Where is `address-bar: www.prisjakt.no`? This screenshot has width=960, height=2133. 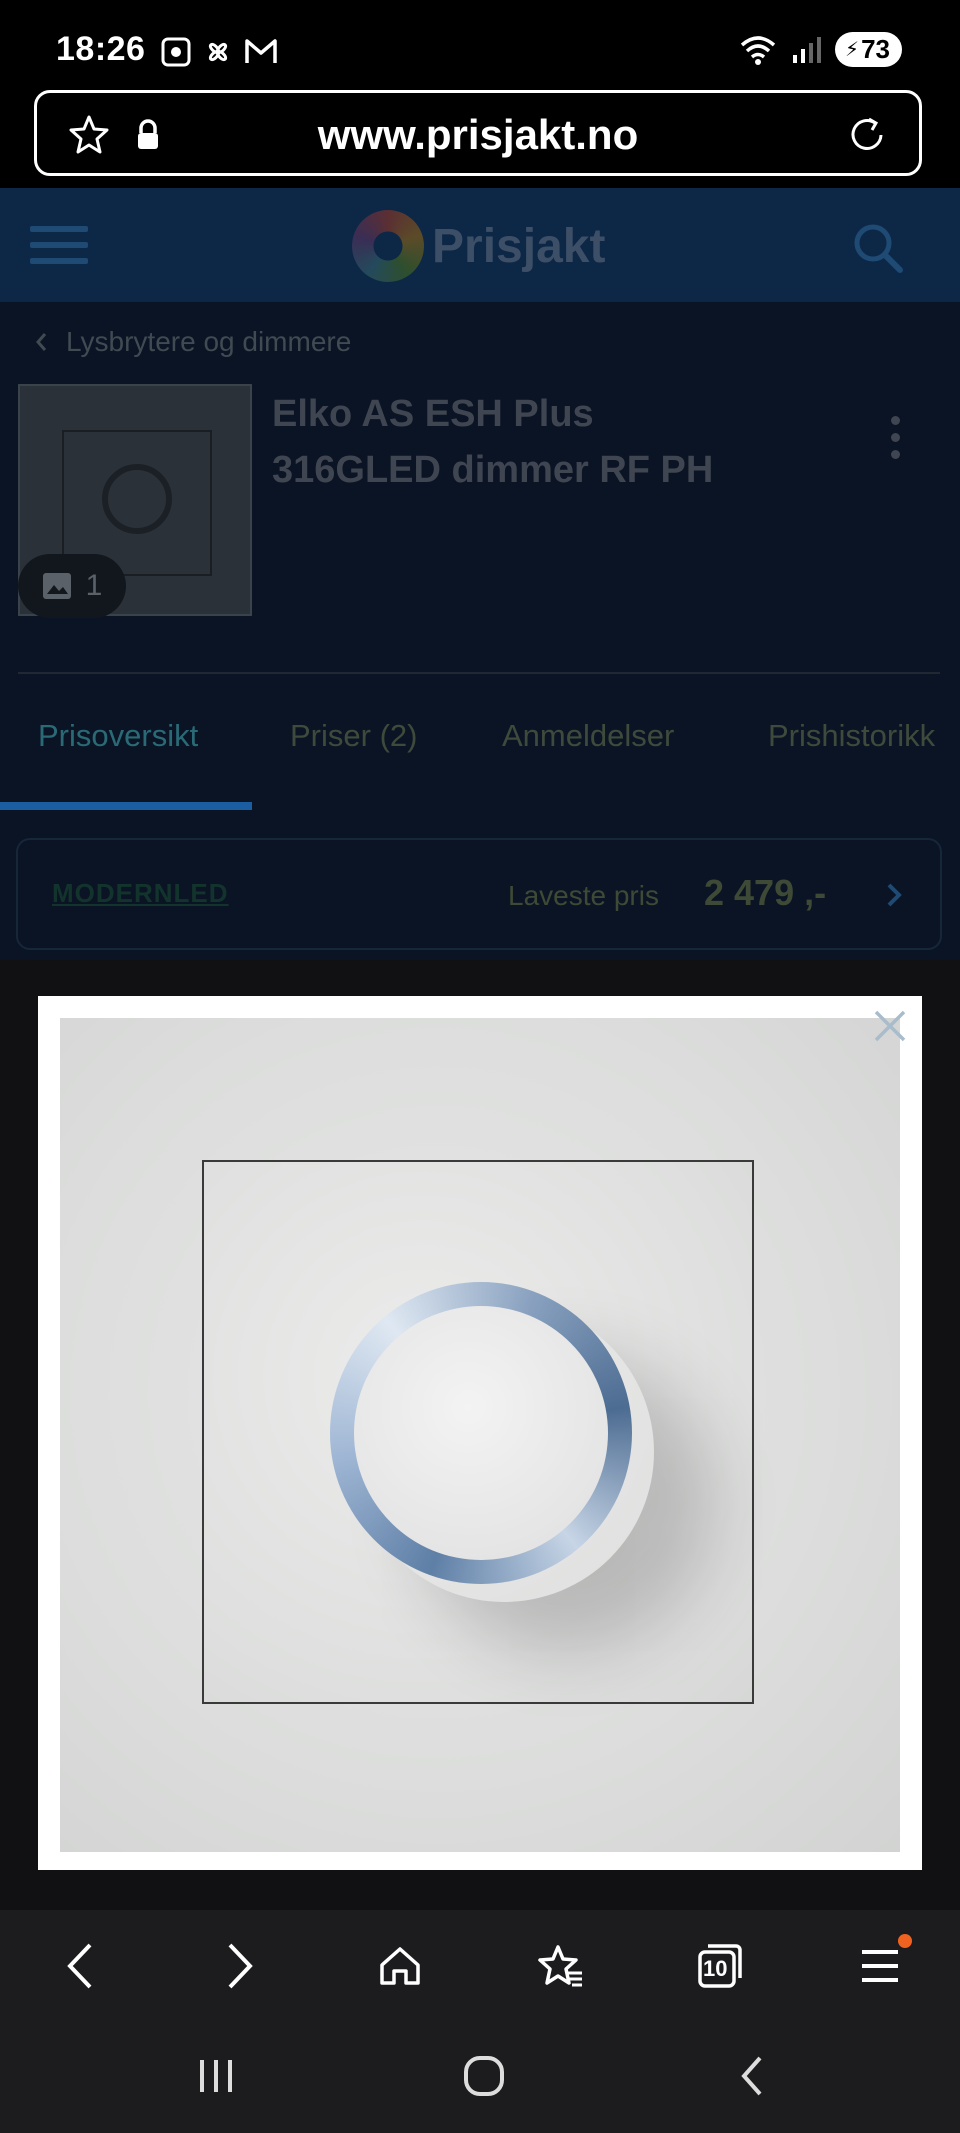 address-bar: www.prisjakt.no is located at coordinates (478, 133).